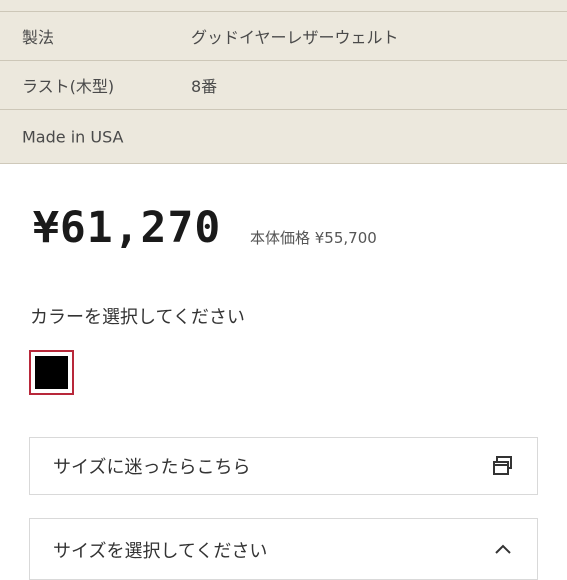 The width and height of the screenshot is (567, 580). I want to click on color-swatch-black, so click(51, 372).